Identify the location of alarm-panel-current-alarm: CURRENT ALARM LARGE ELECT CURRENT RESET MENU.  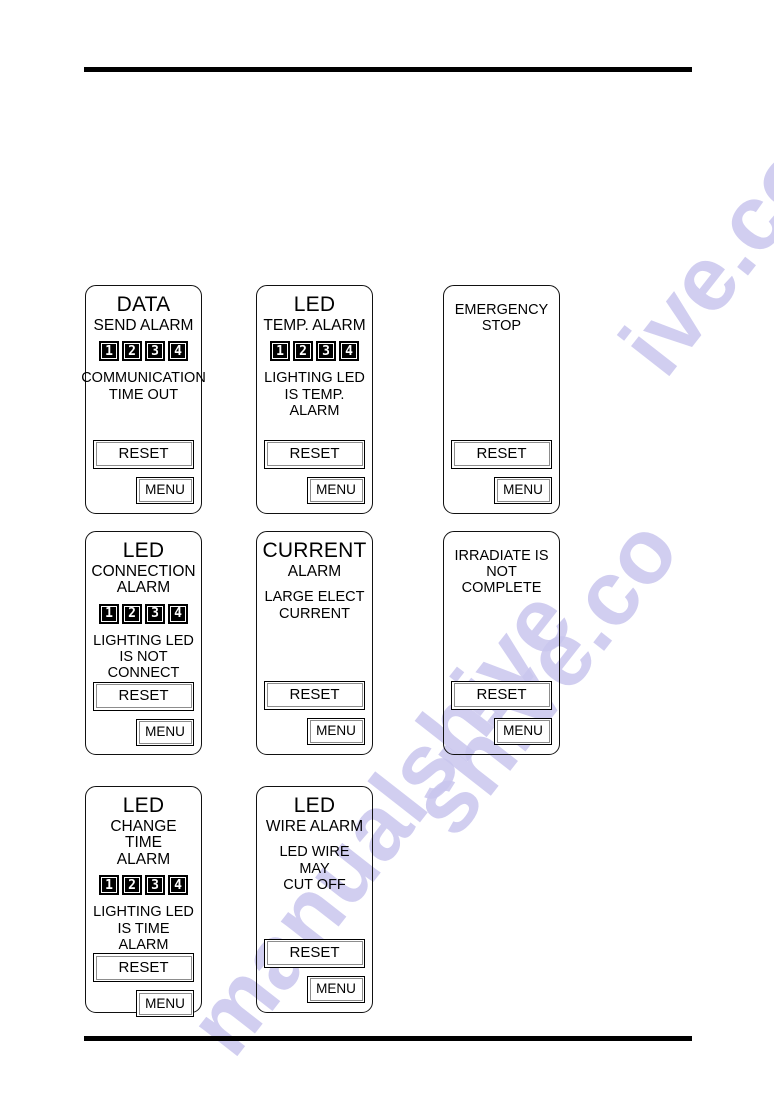
(314, 643).